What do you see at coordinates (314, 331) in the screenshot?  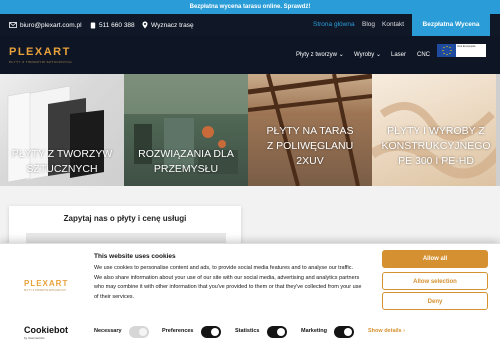 I see `toggle-label-marketing: Marketing` at bounding box center [314, 331].